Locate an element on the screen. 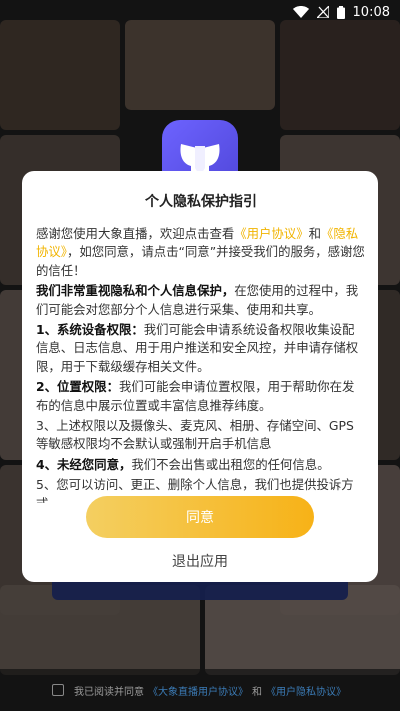 This screenshot has height=711, width=400. no-sale-paragraph: 4、未经您同意，我们不会出售或出租您的任何信息。 is located at coordinates (201, 465).